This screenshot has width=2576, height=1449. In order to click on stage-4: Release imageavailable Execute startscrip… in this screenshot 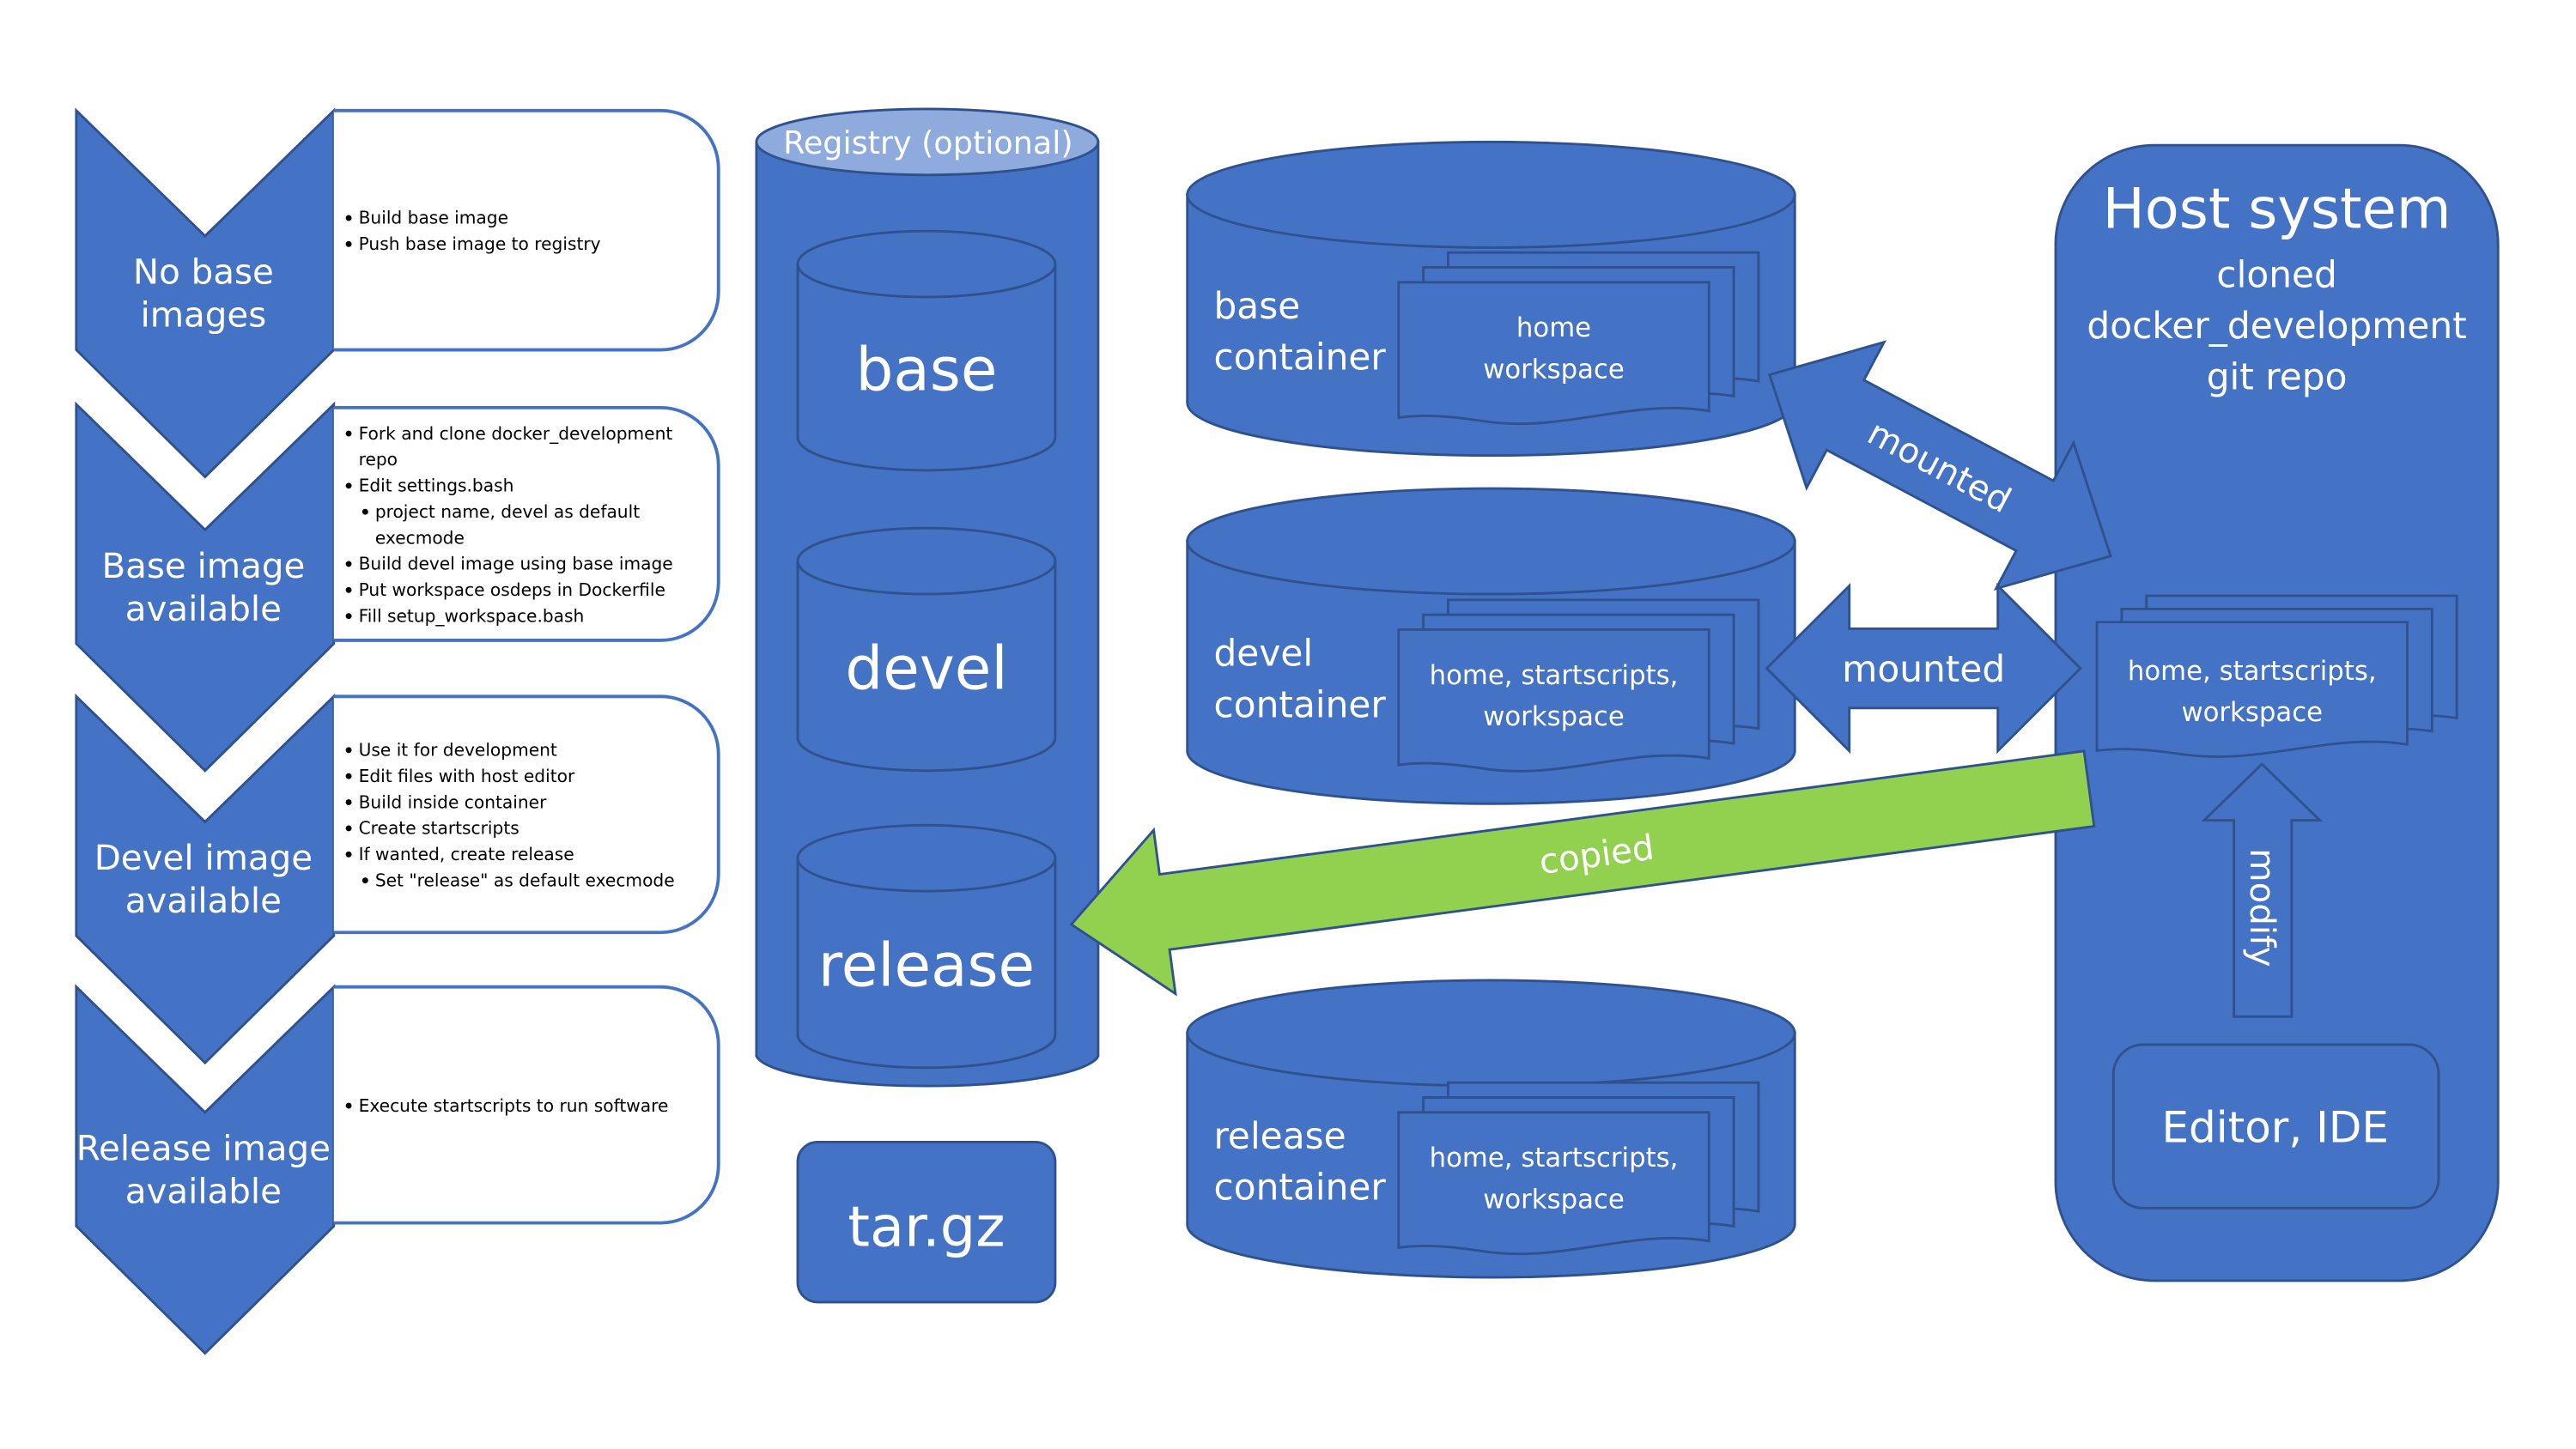, I will do `click(398, 1169)`.